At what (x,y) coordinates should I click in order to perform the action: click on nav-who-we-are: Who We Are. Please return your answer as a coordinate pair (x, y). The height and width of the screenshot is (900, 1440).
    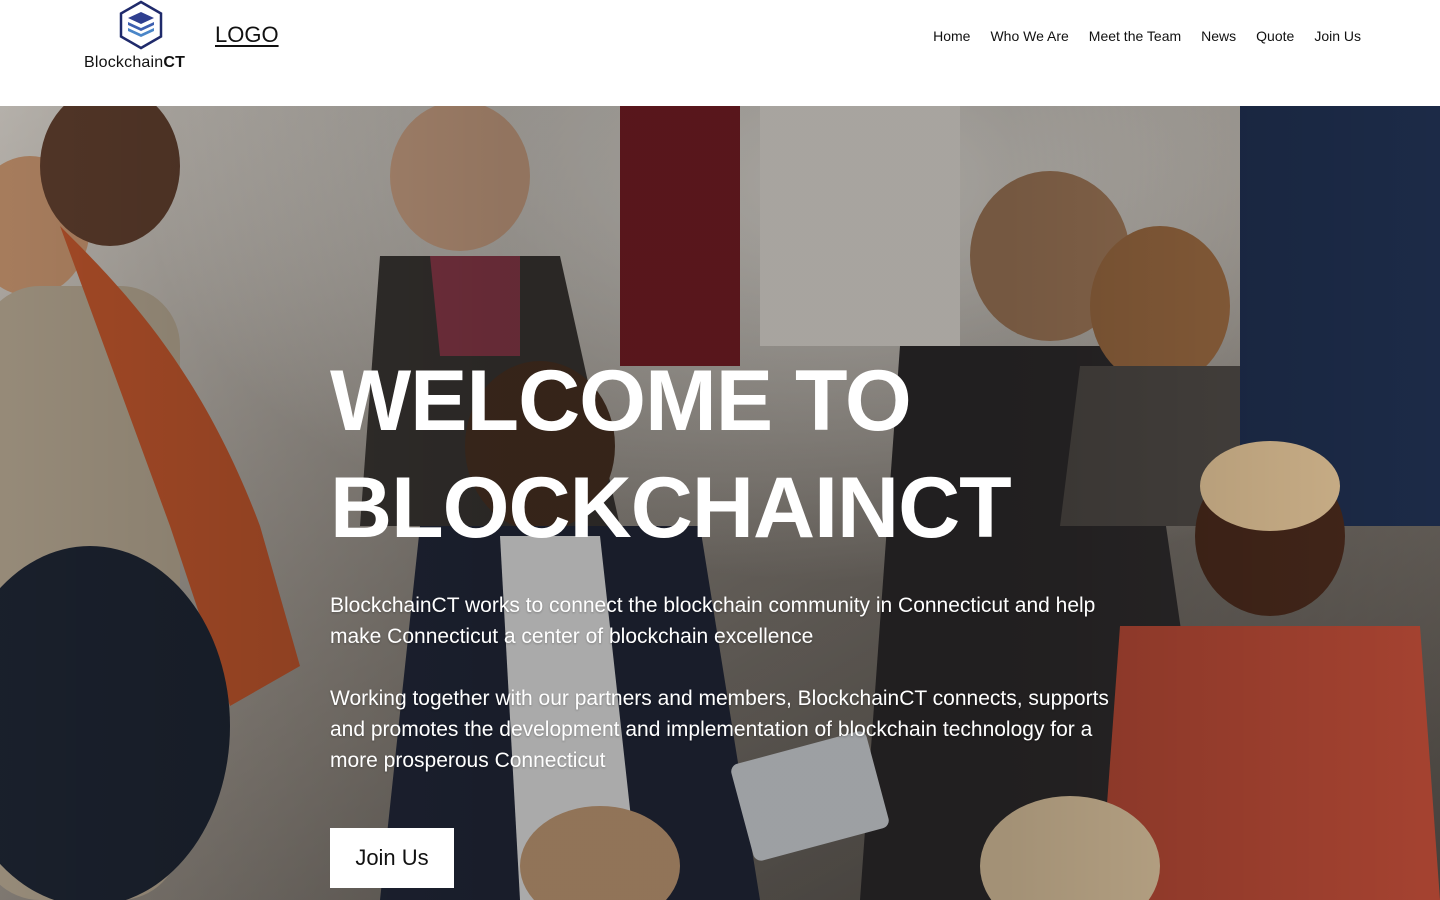
    Looking at the image, I should click on (1029, 36).